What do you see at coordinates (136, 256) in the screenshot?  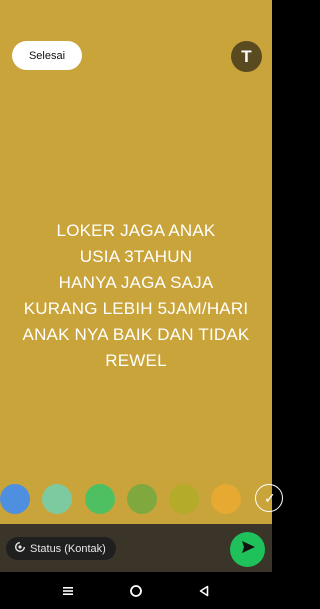 I see `status-text-line: USIA 3TAHUN` at bounding box center [136, 256].